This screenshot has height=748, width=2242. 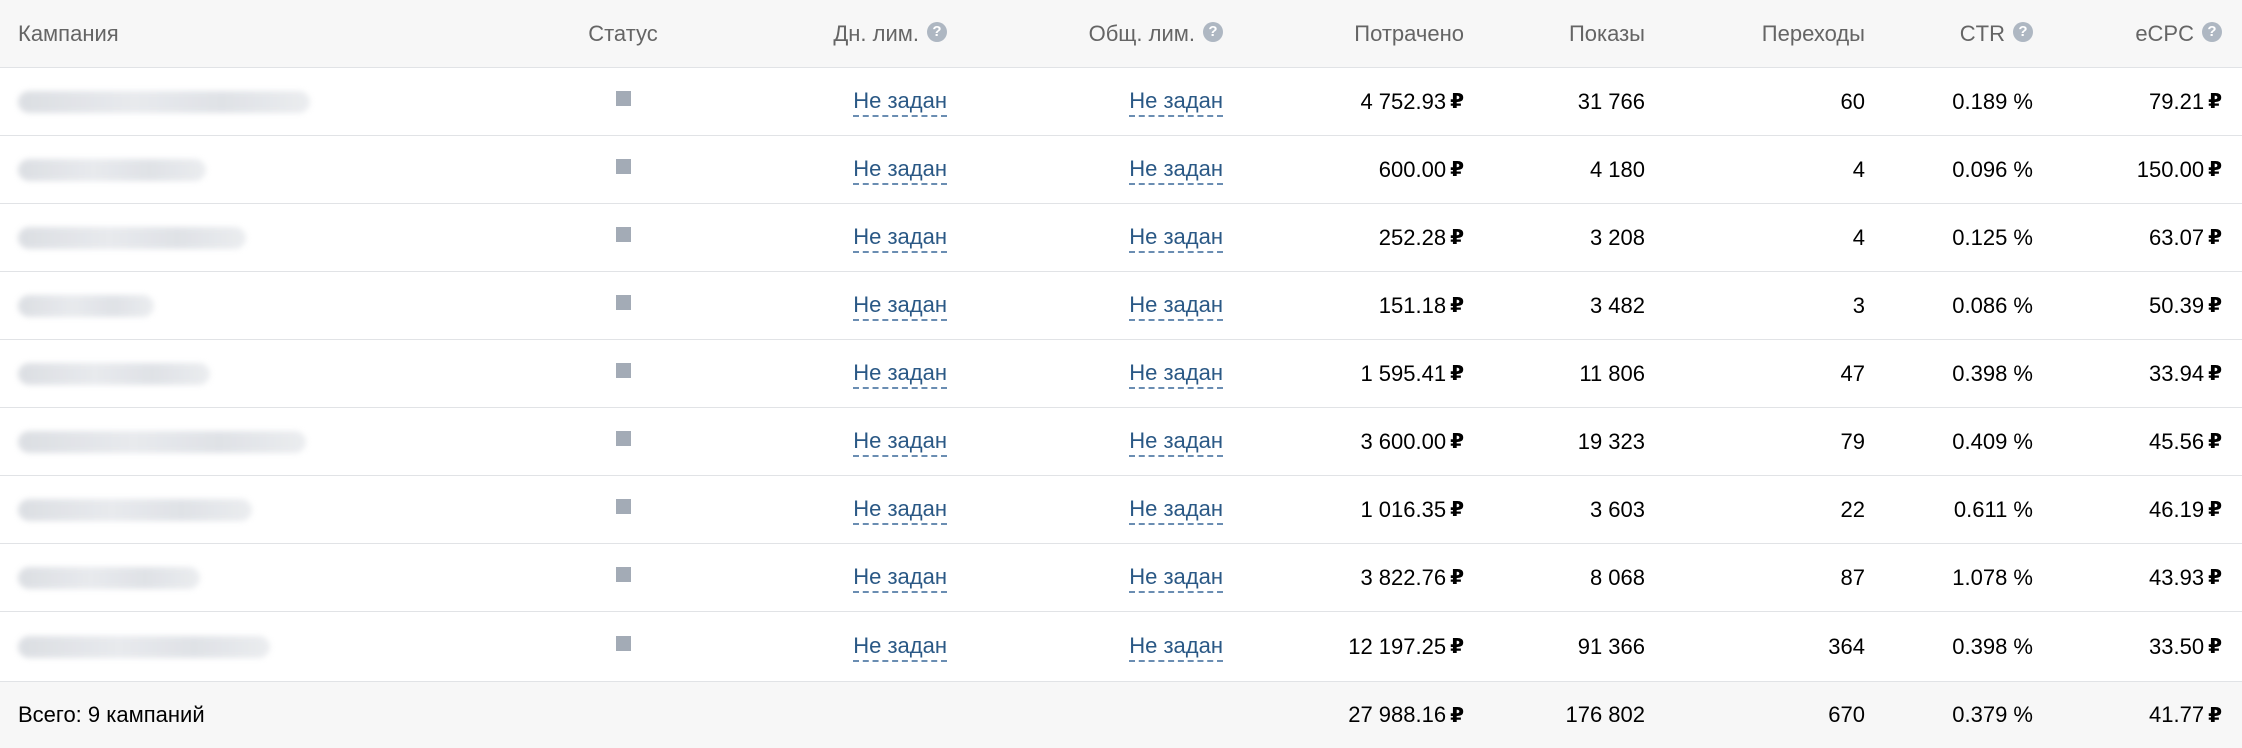 I want to click on ecpc-cell: 33.94 ₽, so click(x=2131, y=373).